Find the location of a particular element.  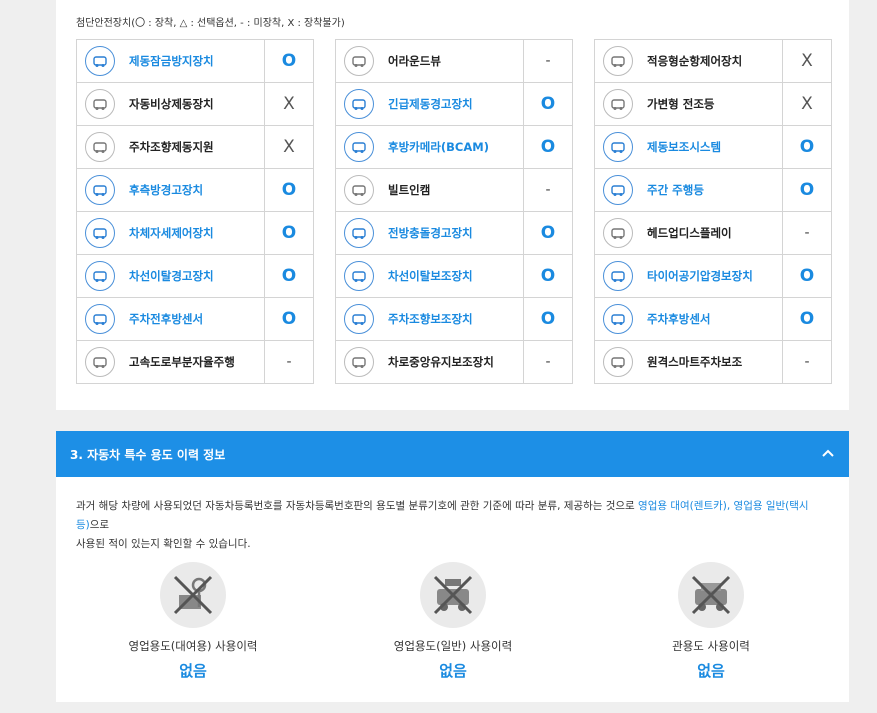

feature-row: 주차후방센서 O is located at coordinates (713, 319).